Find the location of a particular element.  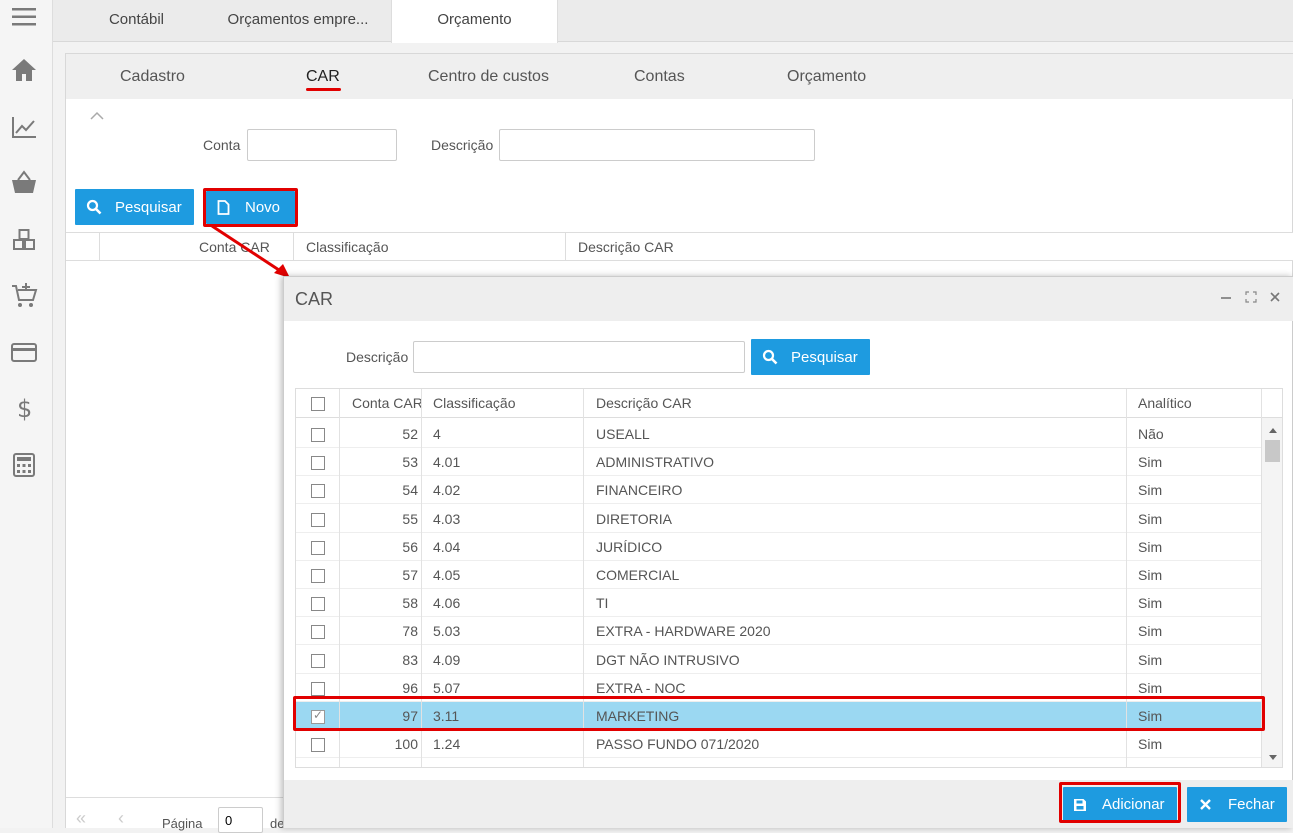

cell-classificacao: 5.03 is located at coordinates (447, 631).